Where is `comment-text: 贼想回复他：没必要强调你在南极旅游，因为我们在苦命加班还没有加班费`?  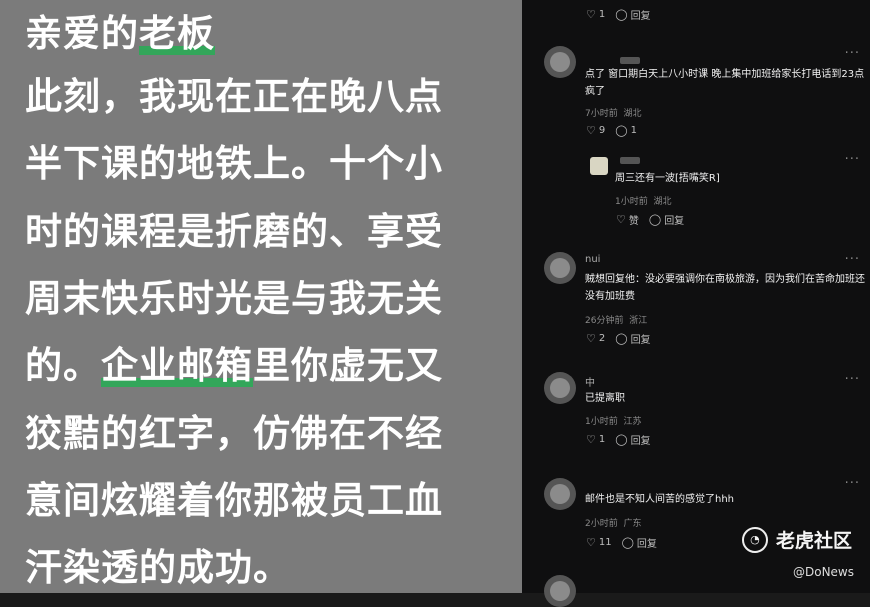 comment-text: 贼想回复他：没必要强调你在南极旅游，因为我们在苦命加班还没有加班费 is located at coordinates (725, 288).